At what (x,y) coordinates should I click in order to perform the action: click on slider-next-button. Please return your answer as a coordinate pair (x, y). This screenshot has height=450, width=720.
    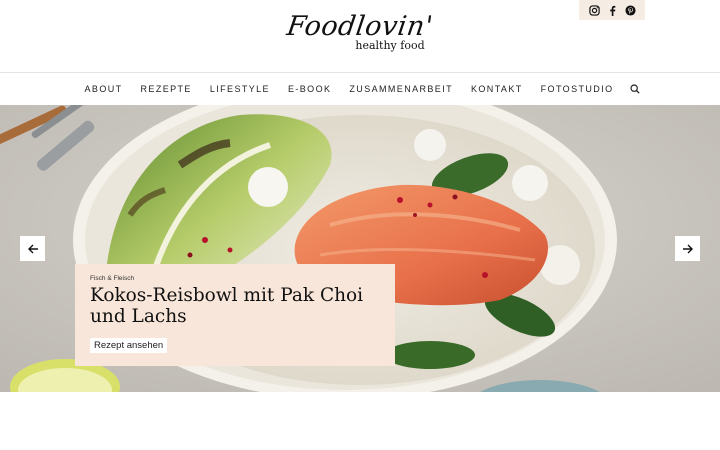
    Looking at the image, I should click on (687, 248).